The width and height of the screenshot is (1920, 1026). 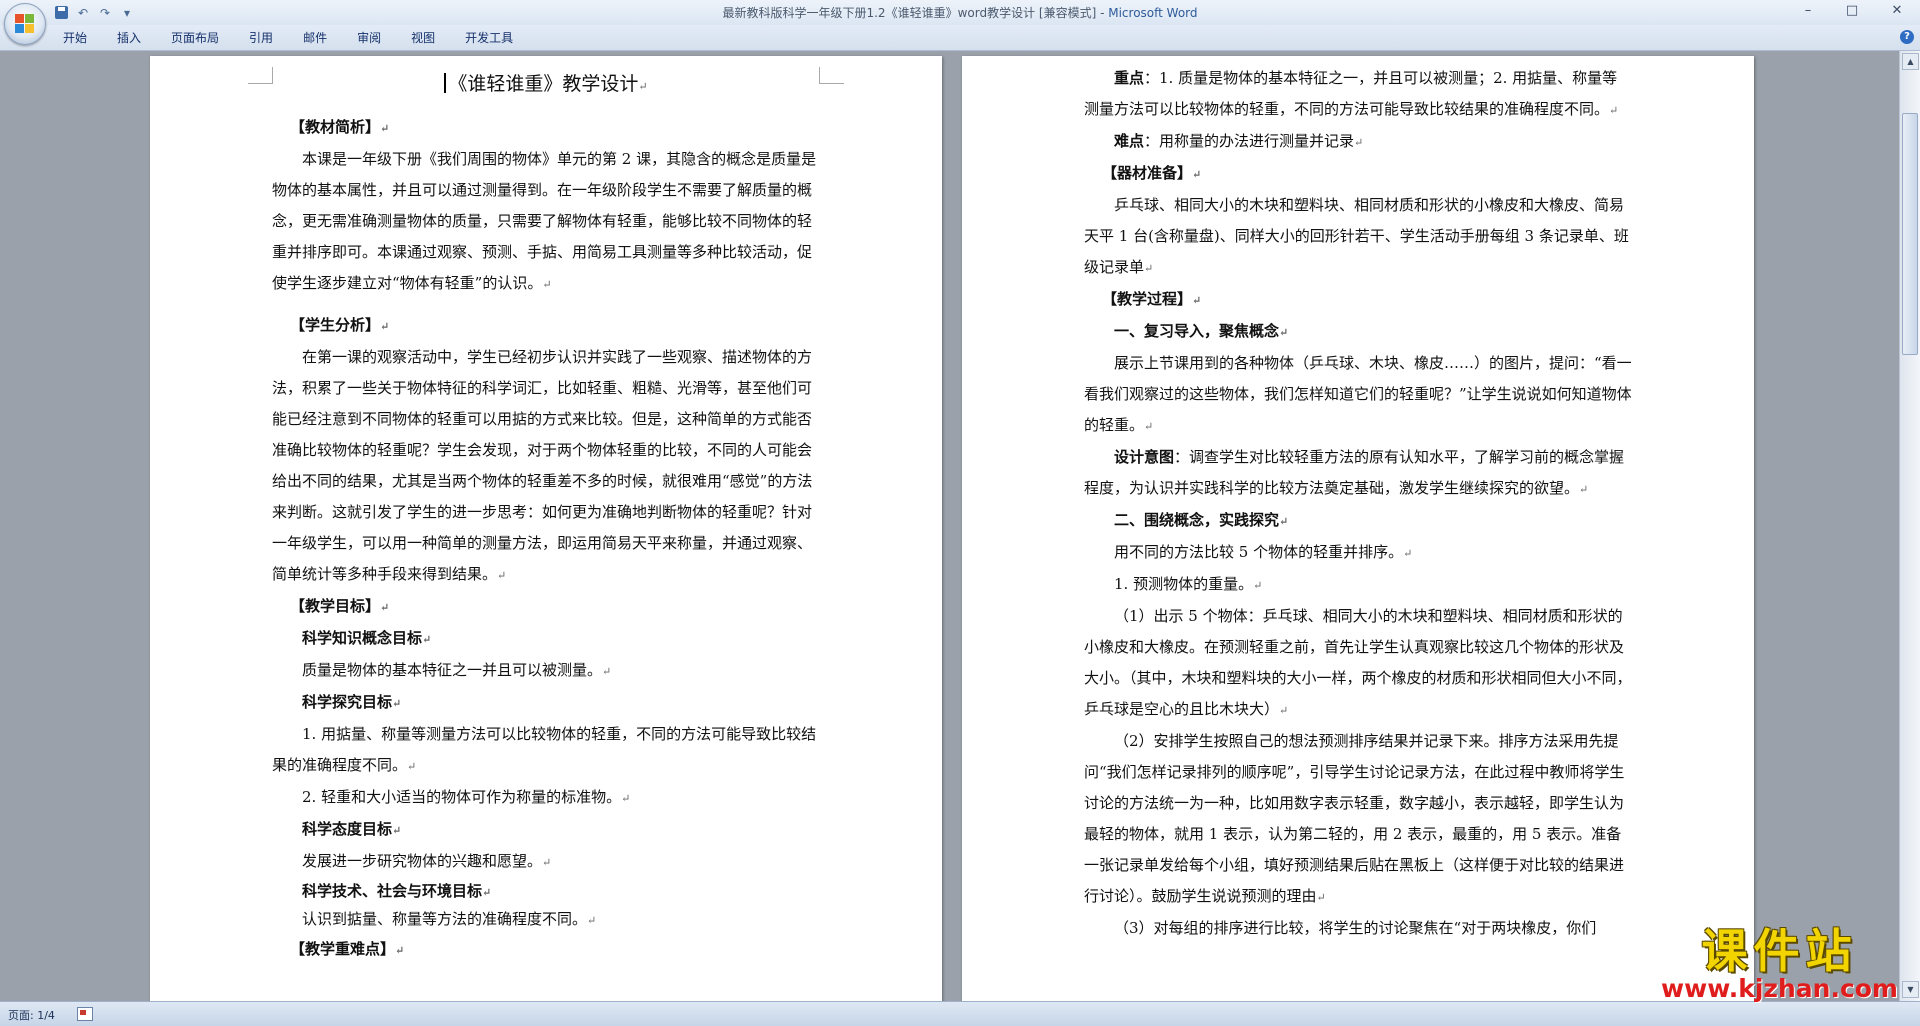 I want to click on tab-review: 审阅, so click(x=369, y=38).